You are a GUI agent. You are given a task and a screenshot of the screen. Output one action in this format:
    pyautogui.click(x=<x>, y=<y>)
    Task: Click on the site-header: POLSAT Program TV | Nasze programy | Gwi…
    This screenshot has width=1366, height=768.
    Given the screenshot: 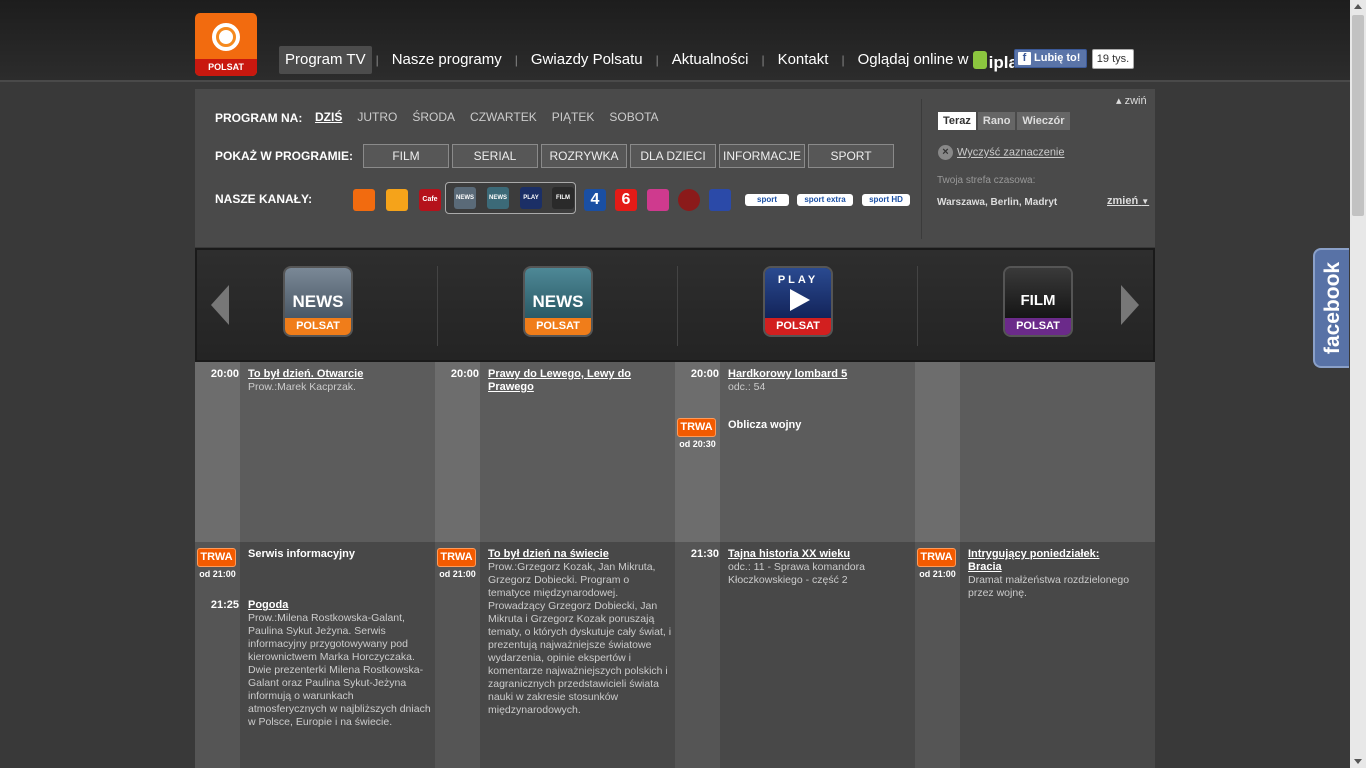 What is the action you would take?
    pyautogui.click(x=675, y=41)
    